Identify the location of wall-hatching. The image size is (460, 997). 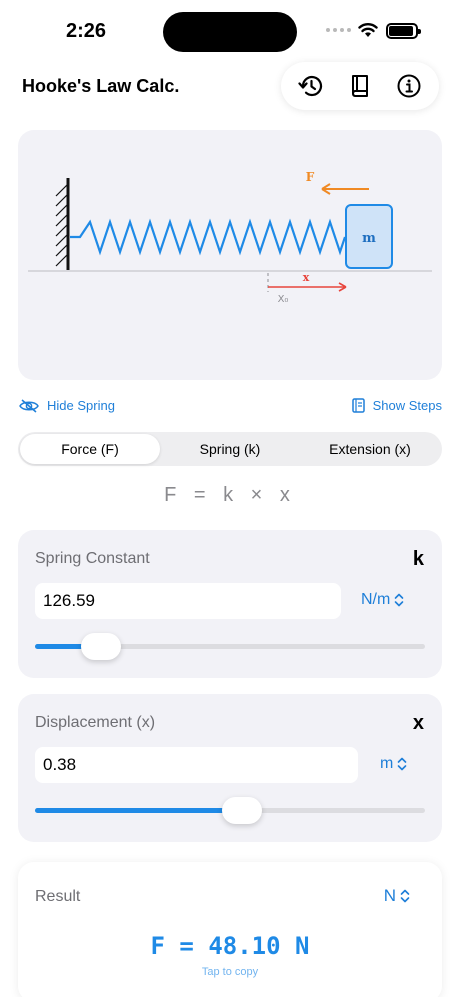
(61, 225).